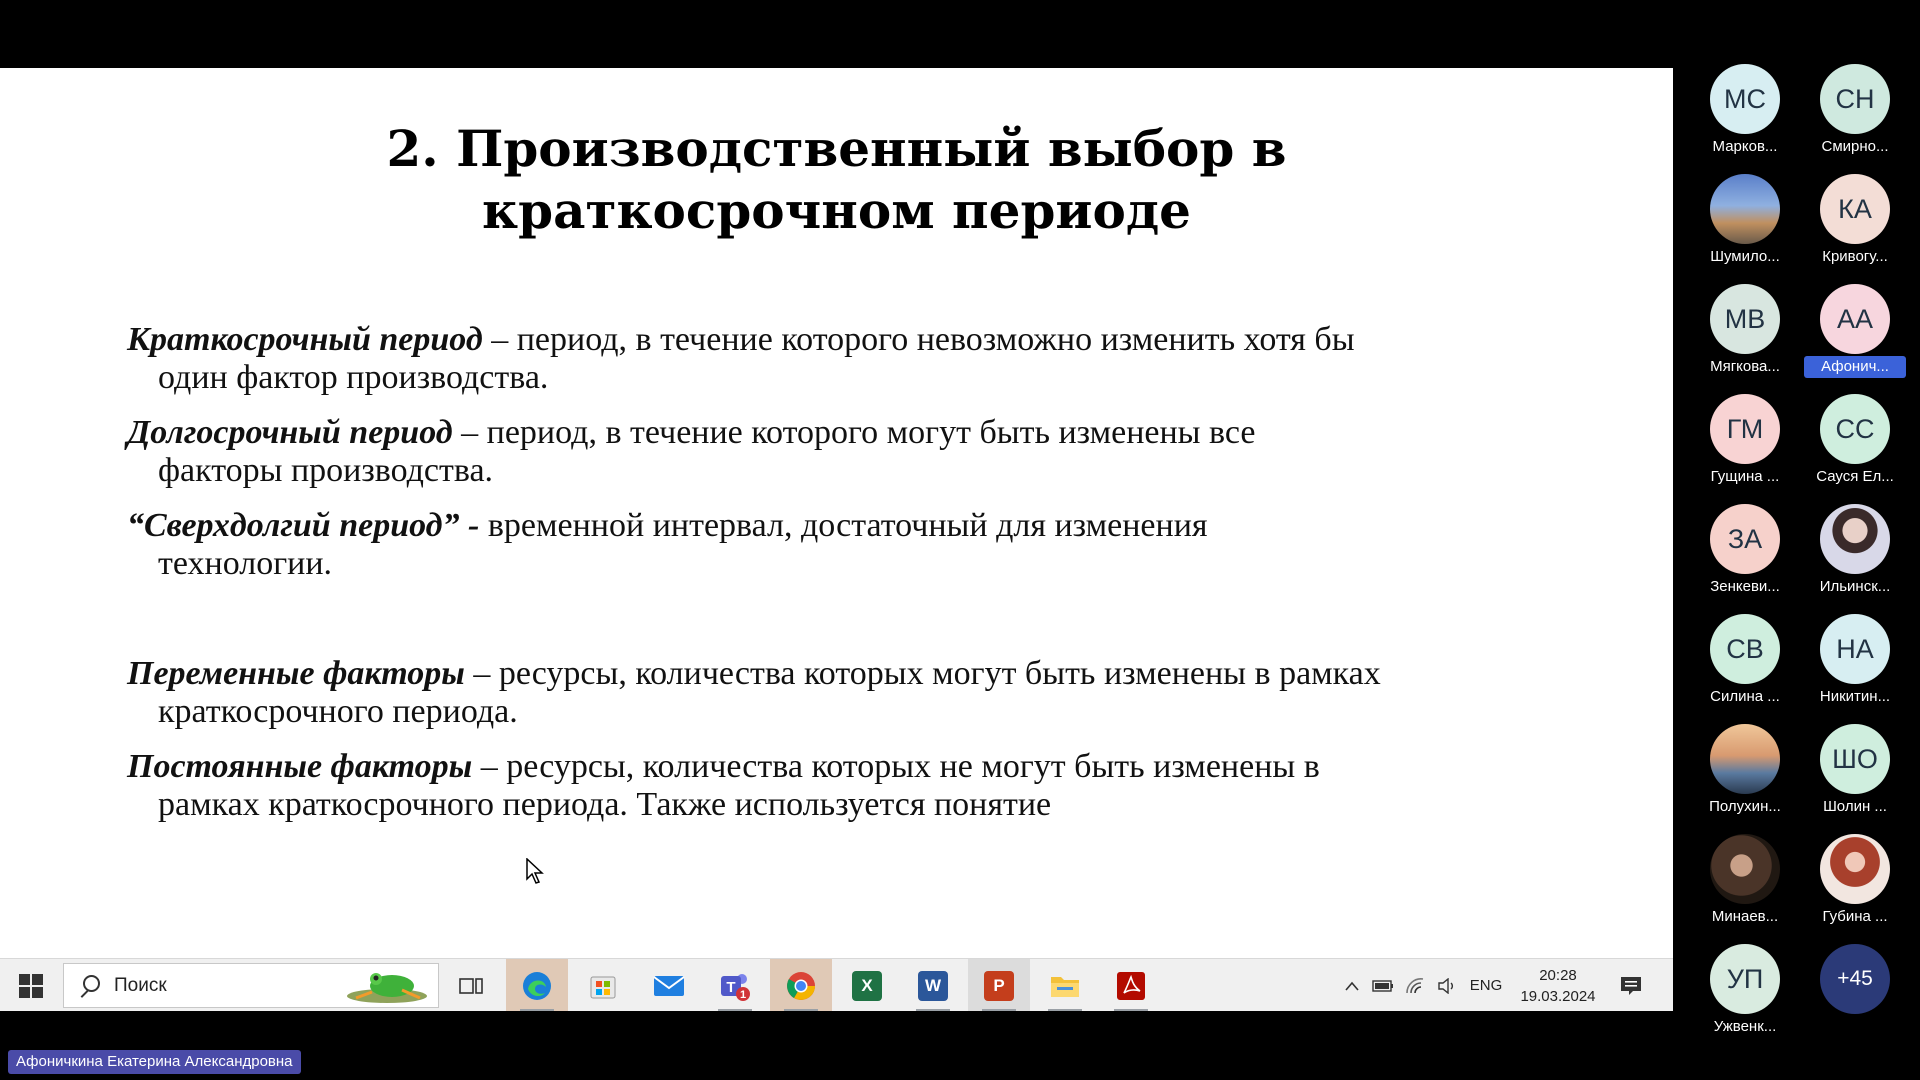 This screenshot has width=1920, height=1080. What do you see at coordinates (245, 563) in the screenshot?
I see `definition-text-cont: технологии.` at bounding box center [245, 563].